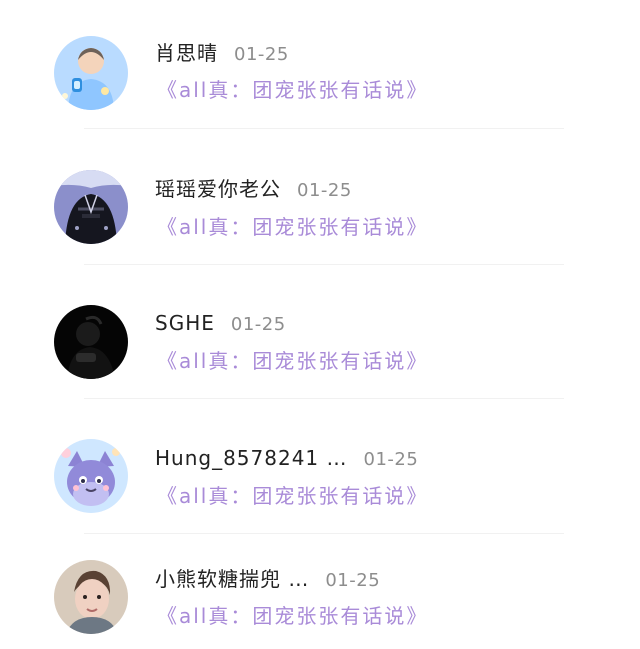 Image resolution: width=640 pixels, height=649 pixels. I want to click on sender-line: 小熊软糖揣兜 … 01-25, so click(267, 579).